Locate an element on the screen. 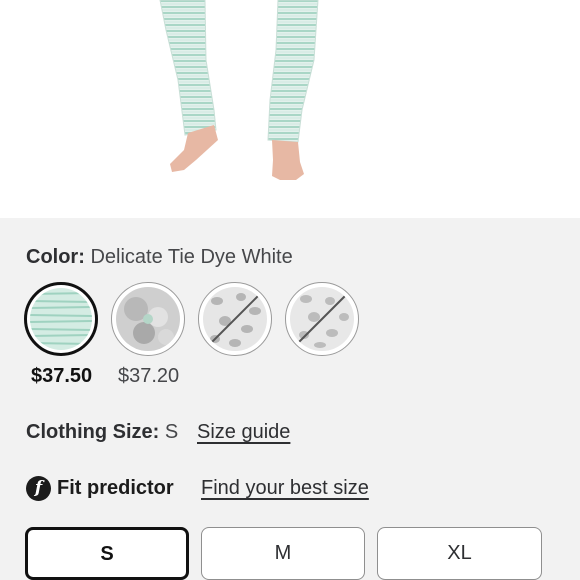 Image resolution: width=580 pixels, height=580 pixels. size-guide-link: Size guide is located at coordinates (243, 432).